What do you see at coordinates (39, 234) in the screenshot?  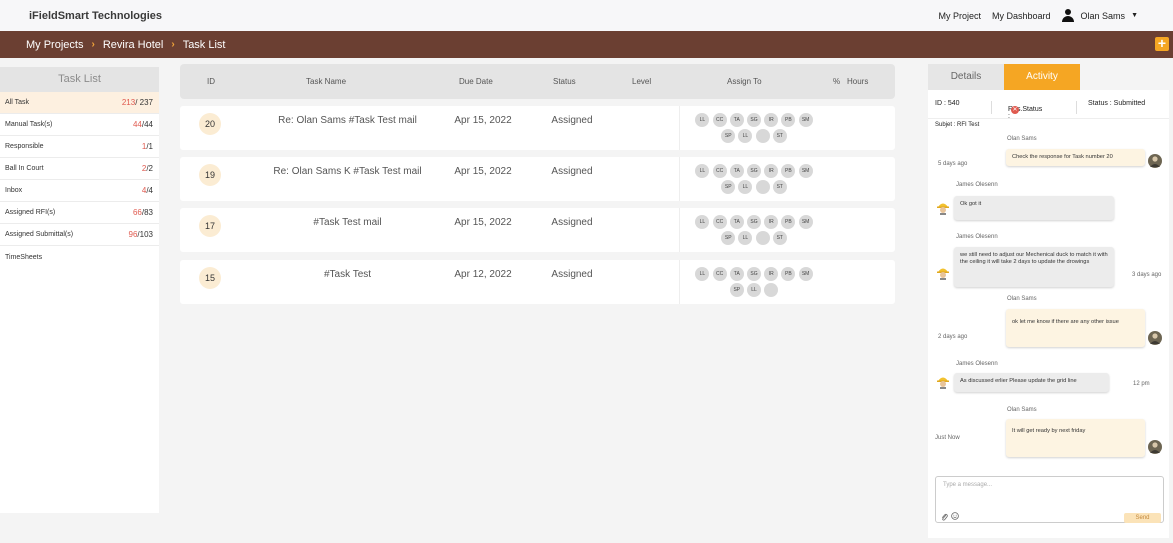 I see `sidebar-item-label: Assigned Submittal(s)` at bounding box center [39, 234].